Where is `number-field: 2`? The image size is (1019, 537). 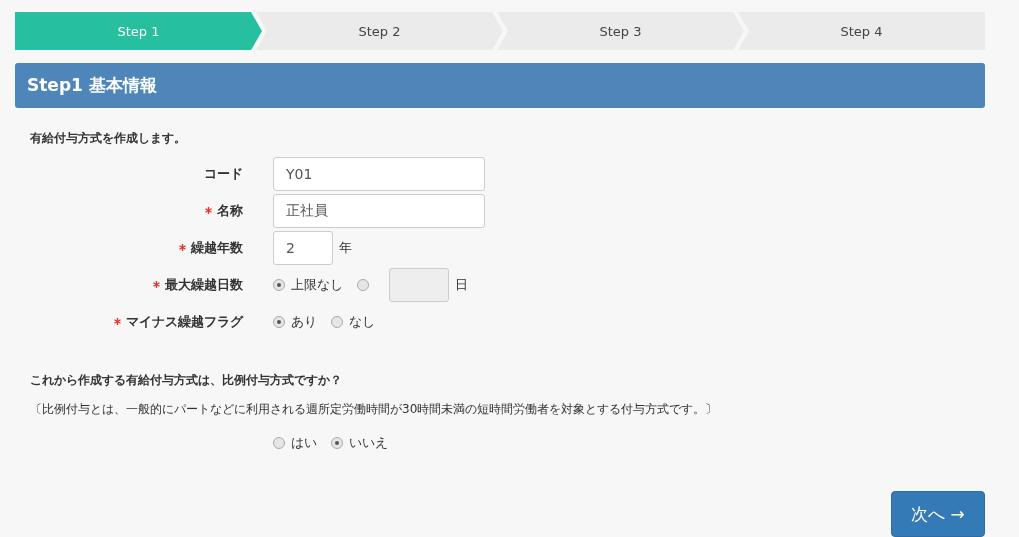 number-field: 2 is located at coordinates (303, 247).